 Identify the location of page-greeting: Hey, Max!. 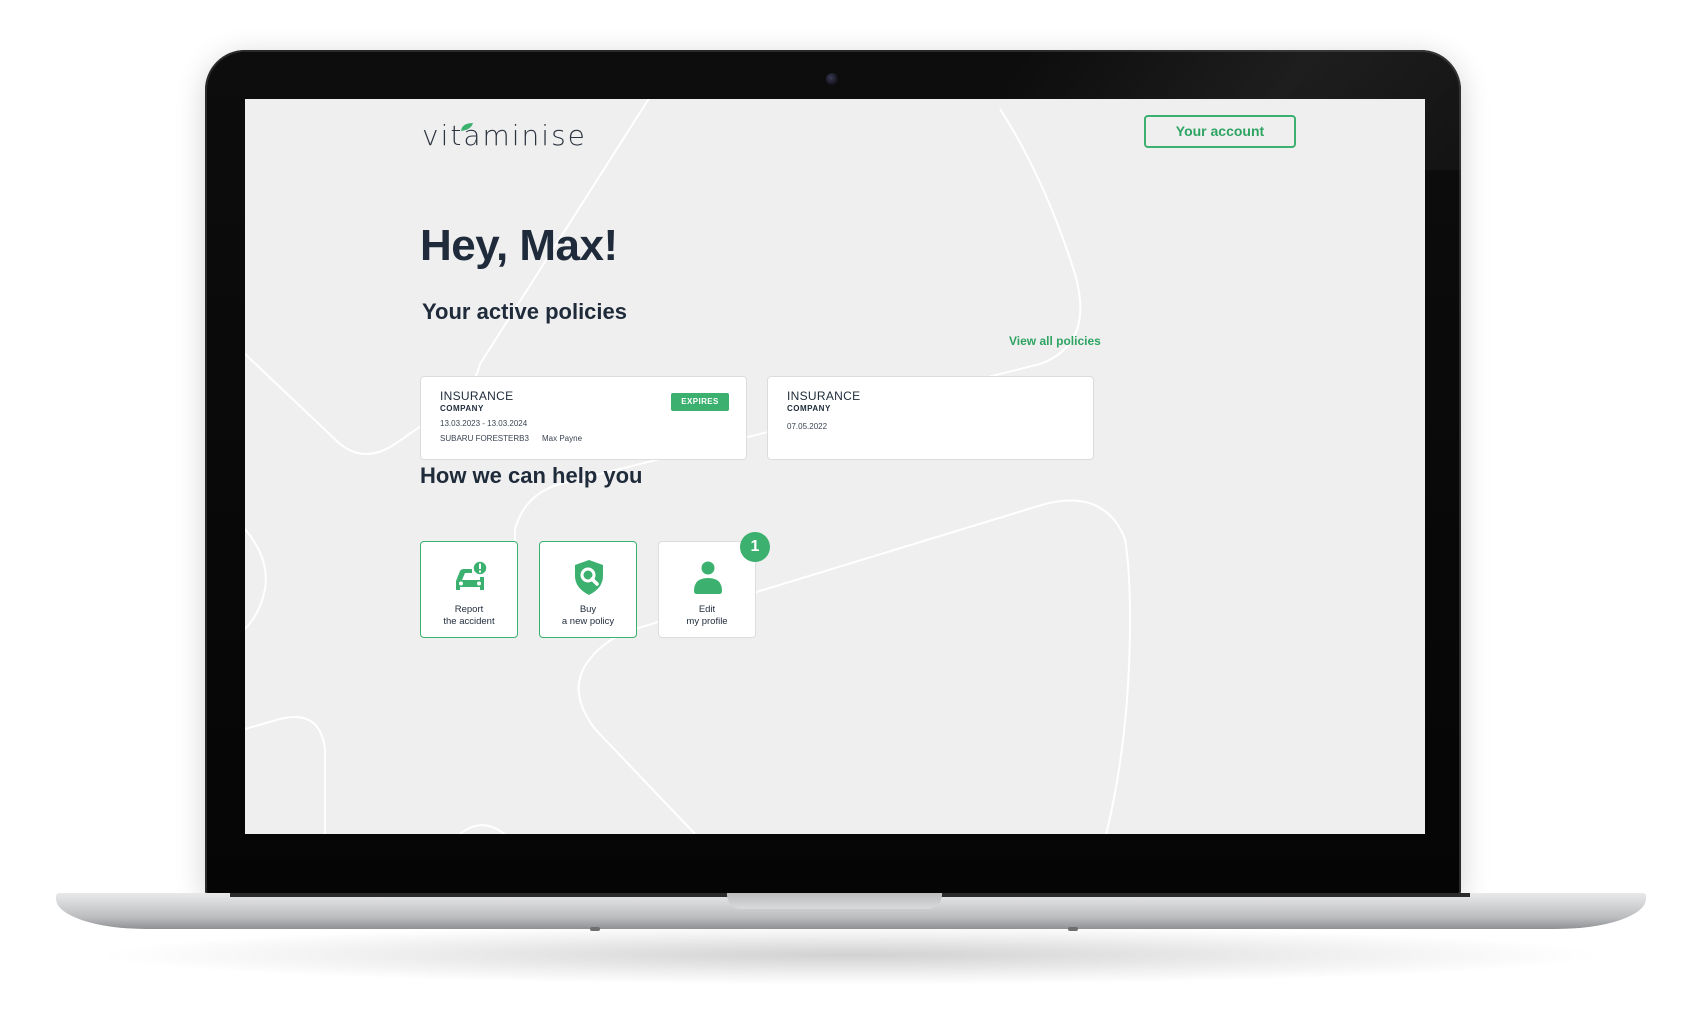
(519, 245).